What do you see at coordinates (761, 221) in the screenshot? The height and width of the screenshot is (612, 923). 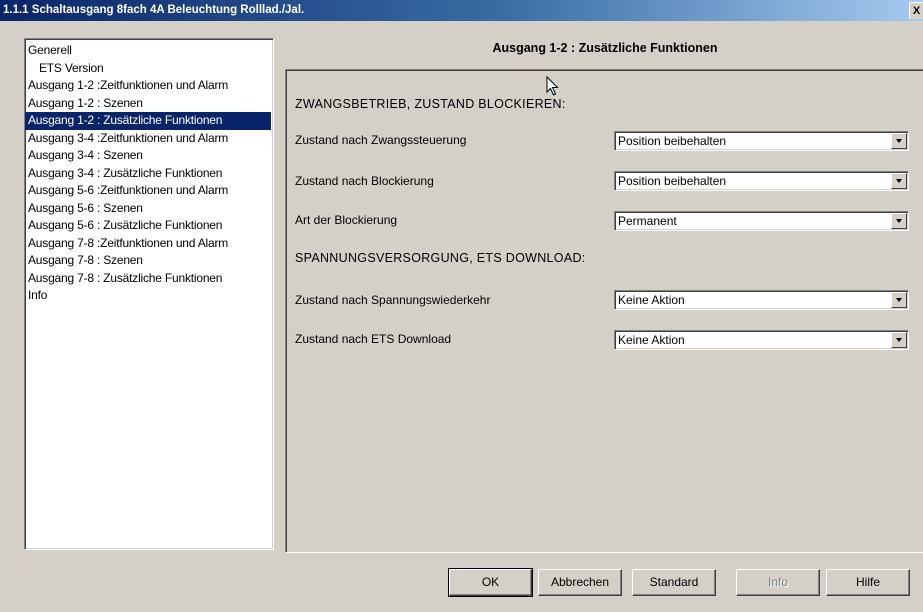 I see `dropdown-block-type: Permanent` at bounding box center [761, 221].